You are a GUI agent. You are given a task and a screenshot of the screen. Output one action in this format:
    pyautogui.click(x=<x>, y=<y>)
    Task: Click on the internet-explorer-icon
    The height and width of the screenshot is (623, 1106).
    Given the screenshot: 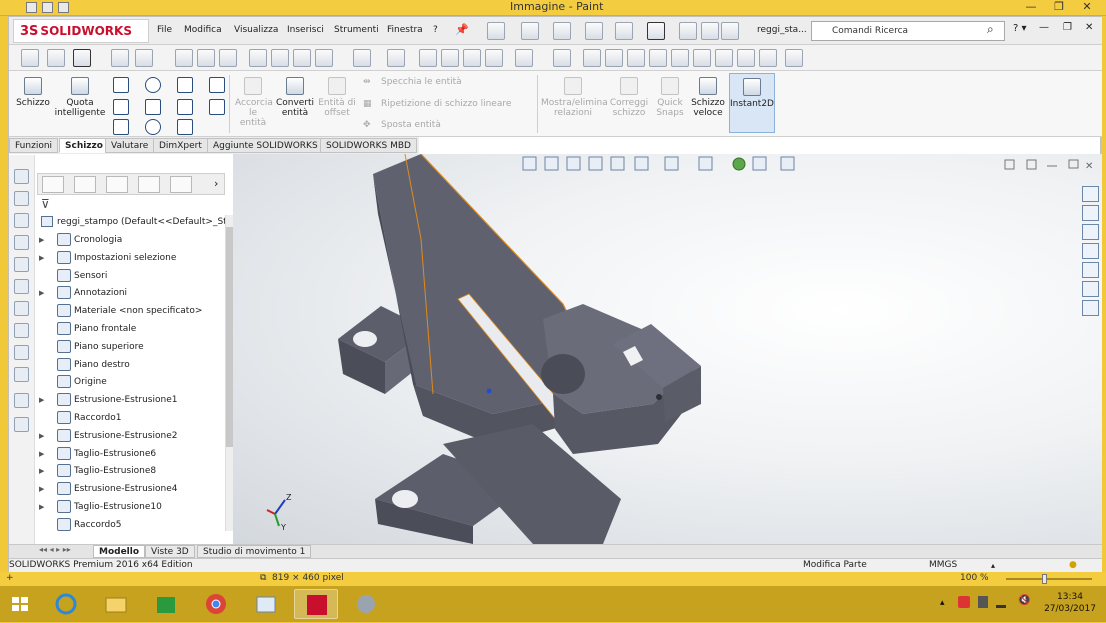 What is the action you would take?
    pyautogui.click(x=66, y=604)
    